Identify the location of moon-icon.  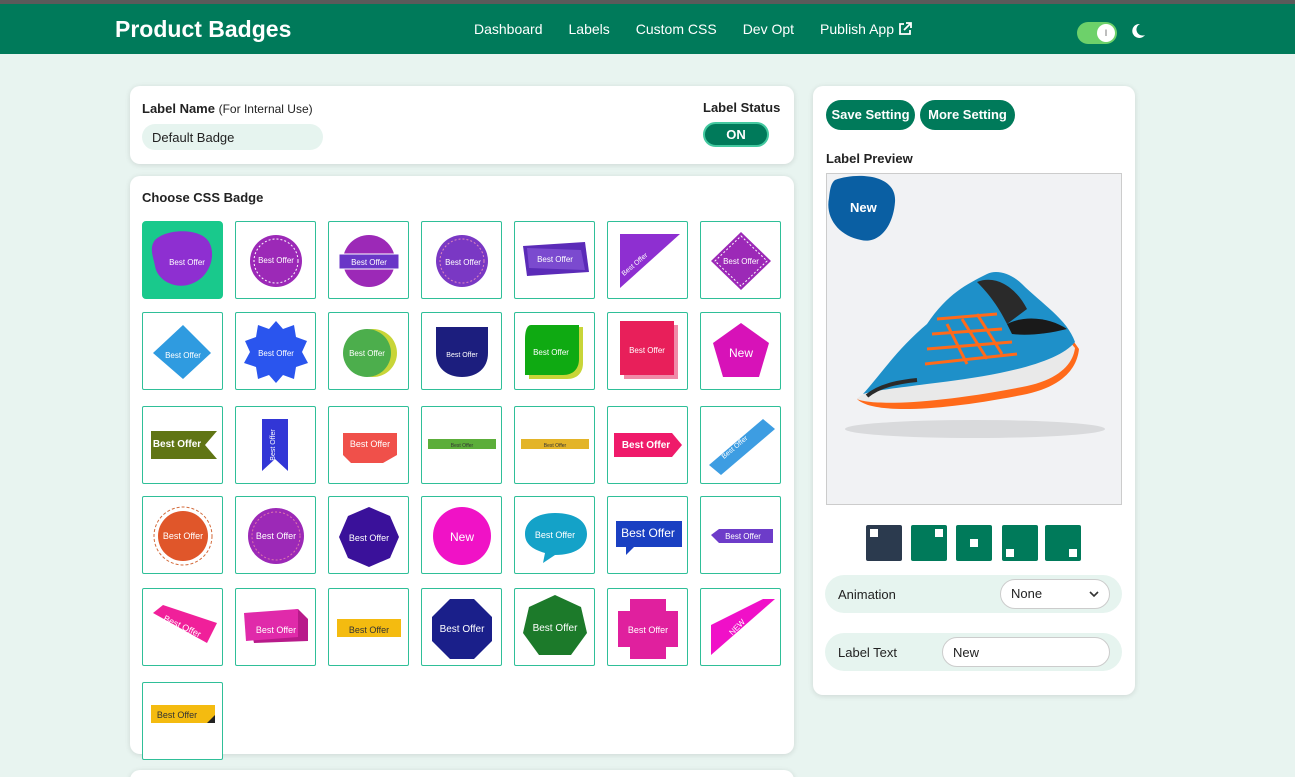
(1138, 31).